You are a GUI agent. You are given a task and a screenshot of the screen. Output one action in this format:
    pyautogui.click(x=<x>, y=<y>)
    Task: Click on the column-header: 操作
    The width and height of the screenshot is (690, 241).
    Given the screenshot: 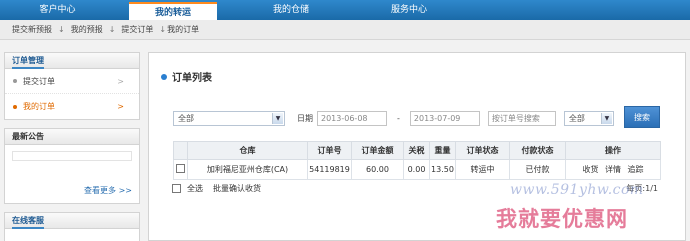 What is the action you would take?
    pyautogui.click(x=613, y=150)
    